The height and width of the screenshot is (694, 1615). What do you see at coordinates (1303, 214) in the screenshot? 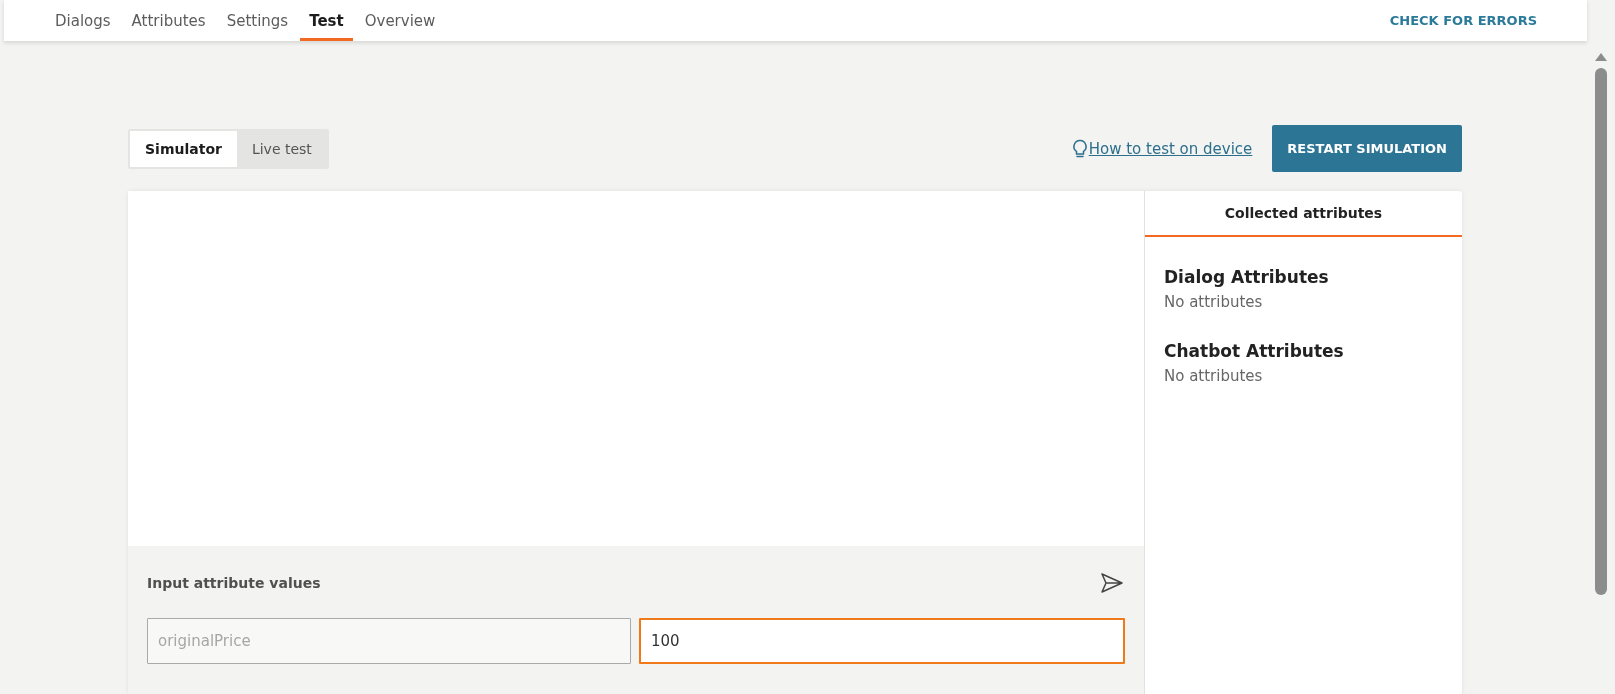
I see `collected-attributes-tab: Collected attributes` at bounding box center [1303, 214].